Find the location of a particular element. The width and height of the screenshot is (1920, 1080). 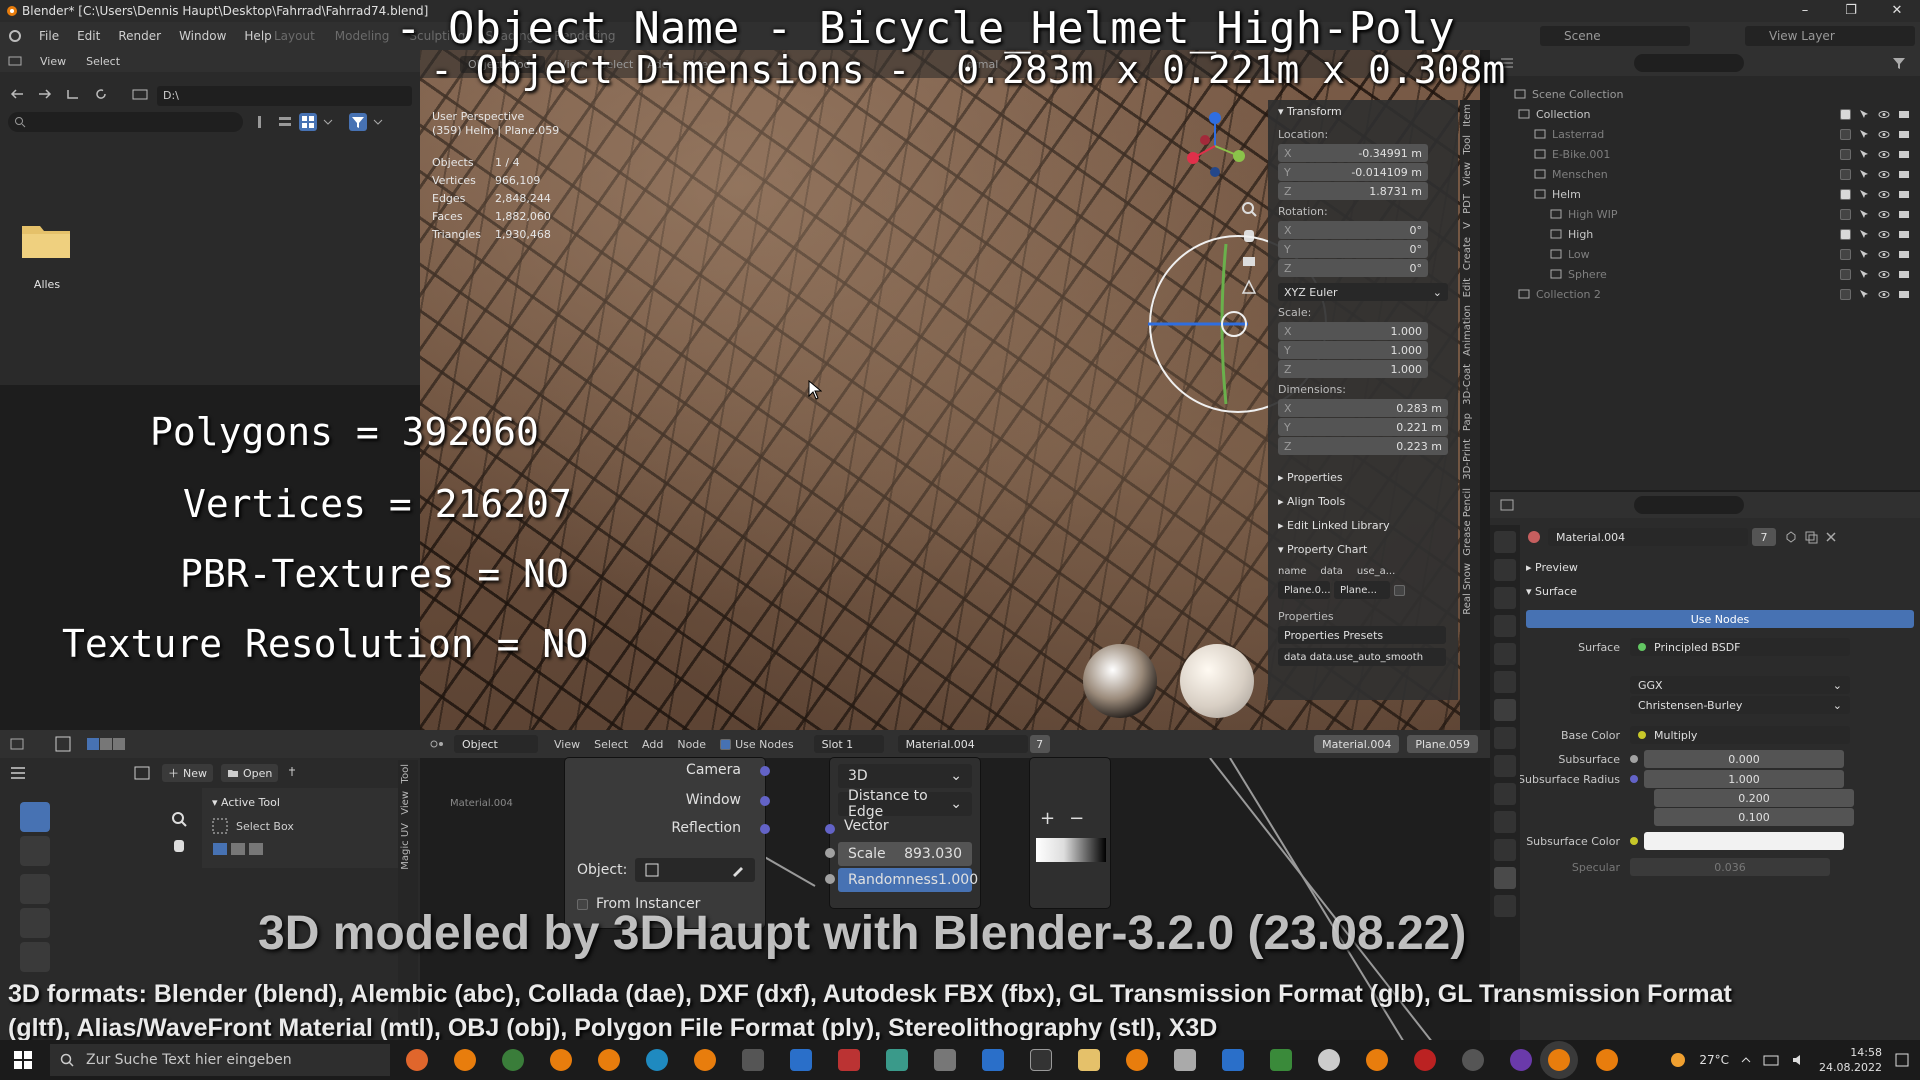

window-socket is located at coordinates (765, 801).